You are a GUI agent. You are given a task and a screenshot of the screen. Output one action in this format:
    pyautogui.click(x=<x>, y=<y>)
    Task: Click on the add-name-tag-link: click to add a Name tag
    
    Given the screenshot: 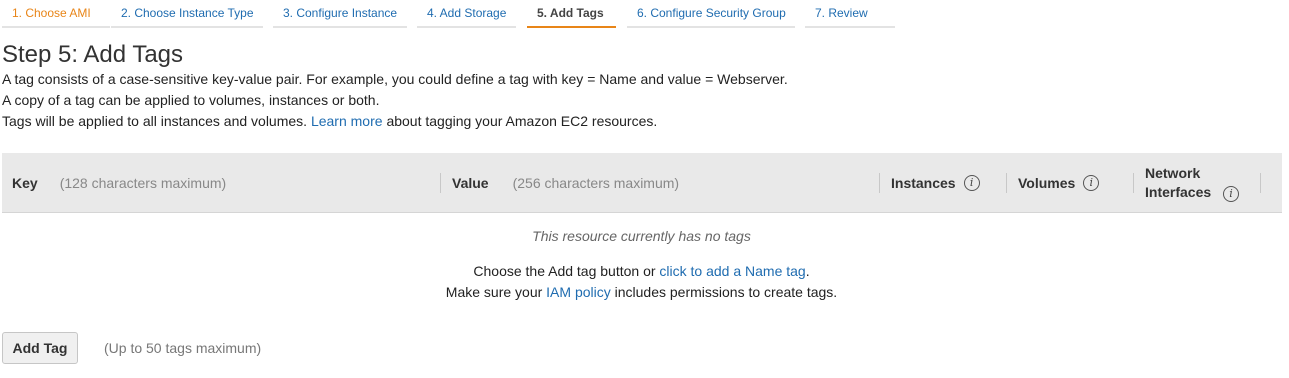 What is the action you would take?
    pyautogui.click(x=732, y=271)
    